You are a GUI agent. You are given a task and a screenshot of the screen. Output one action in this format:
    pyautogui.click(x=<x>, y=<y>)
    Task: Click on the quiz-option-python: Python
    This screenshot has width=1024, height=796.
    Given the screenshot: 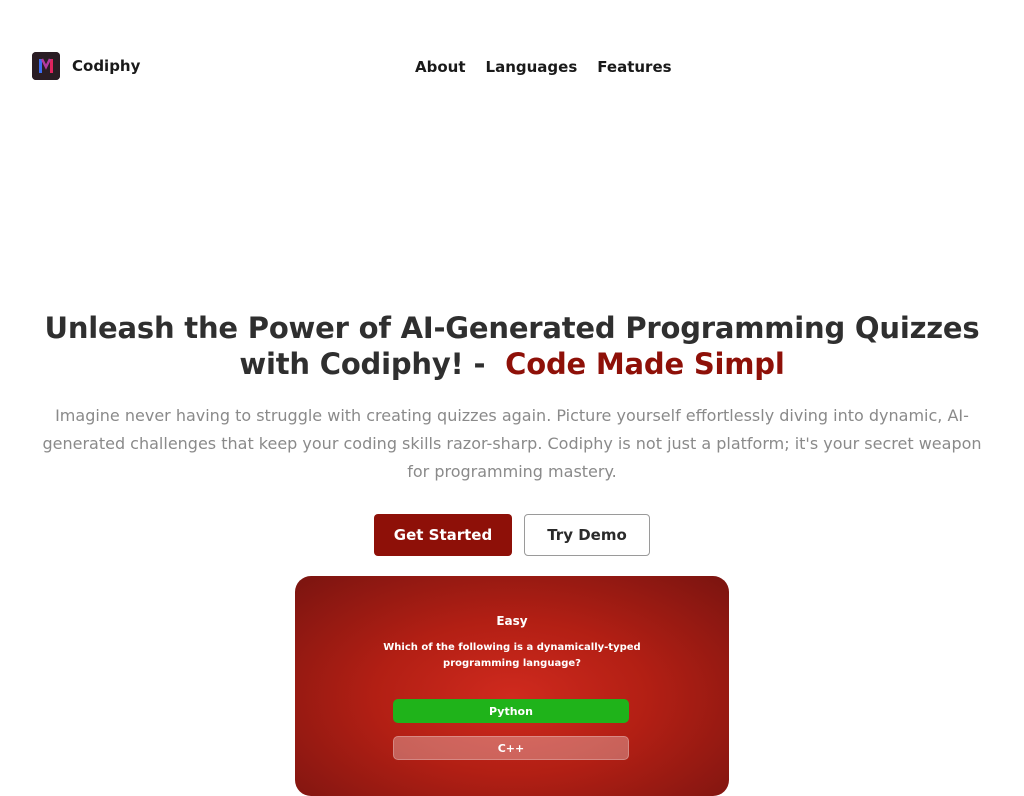 What is the action you would take?
    pyautogui.click(x=511, y=711)
    